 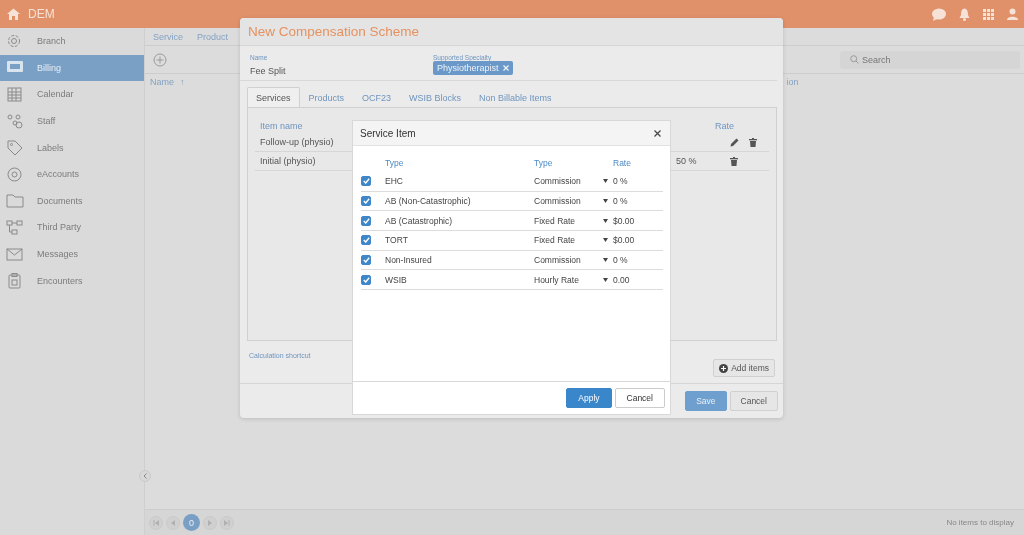 I want to click on table-cell-text: Follow-up (physio), so click(x=296, y=142).